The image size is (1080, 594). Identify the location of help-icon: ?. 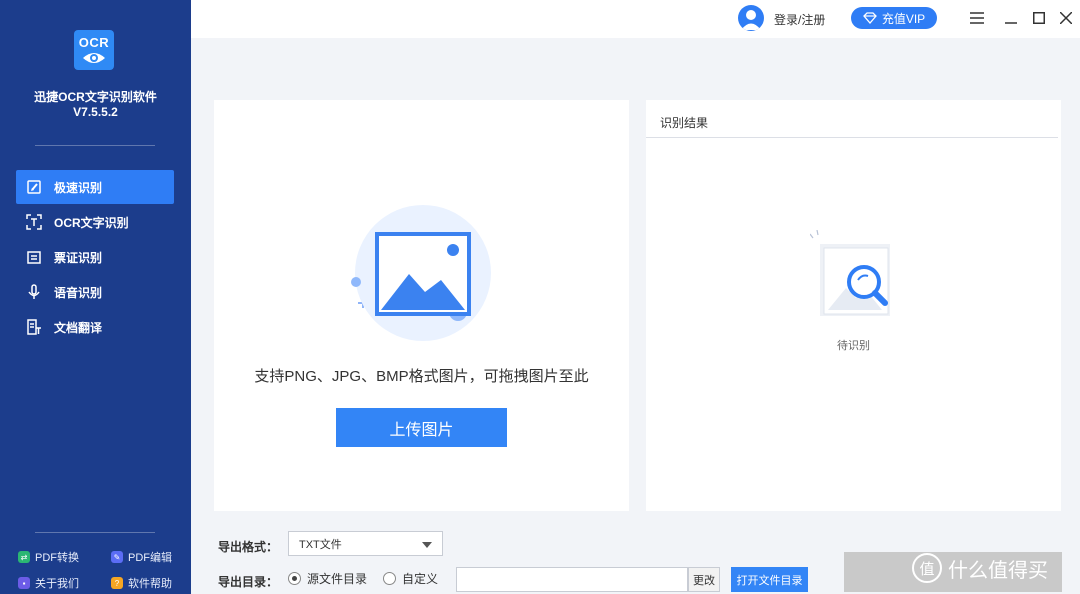
(117, 583).